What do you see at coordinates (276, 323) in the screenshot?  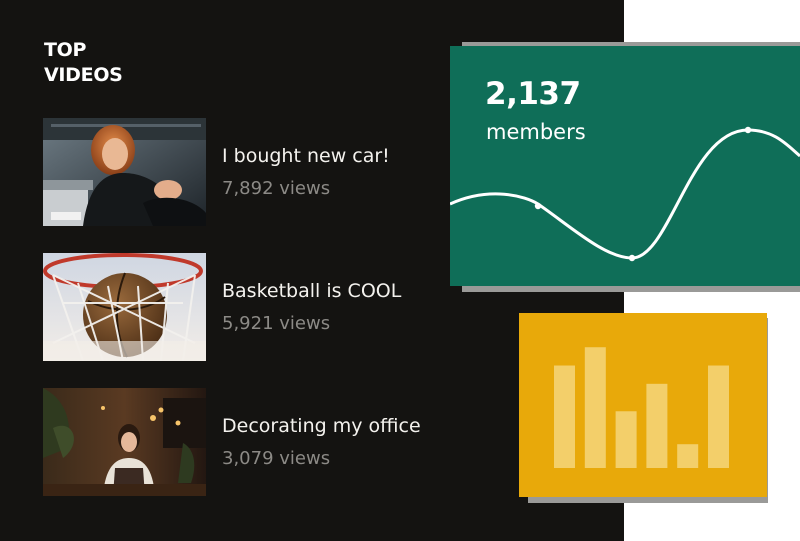 I see `video-views: 5,921 views` at bounding box center [276, 323].